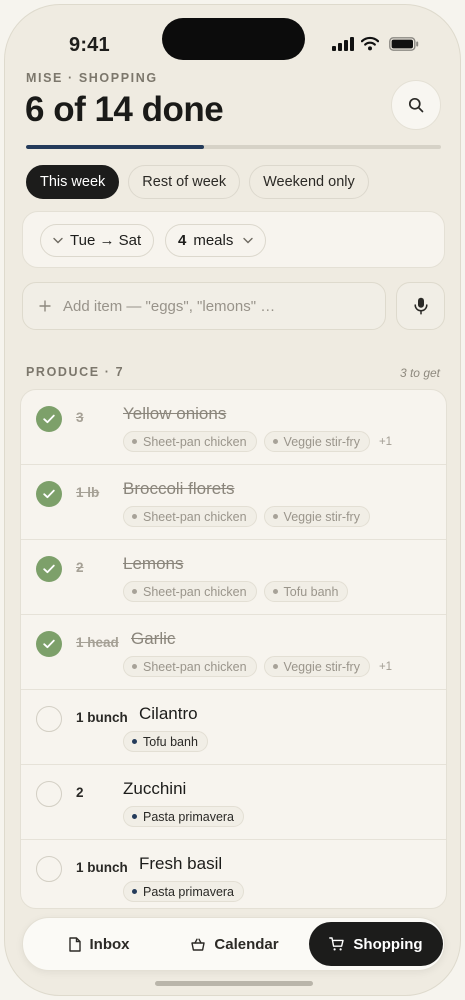 This screenshot has height=1000, width=465. Describe the element at coordinates (73, 182) in the screenshot. I see `filter-chip-this-week: This week` at that location.